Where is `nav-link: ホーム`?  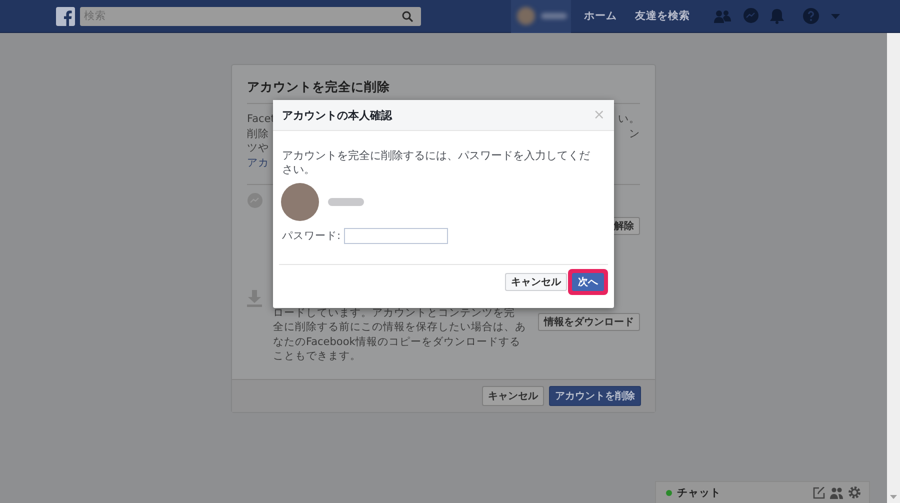 nav-link: ホーム is located at coordinates (600, 16).